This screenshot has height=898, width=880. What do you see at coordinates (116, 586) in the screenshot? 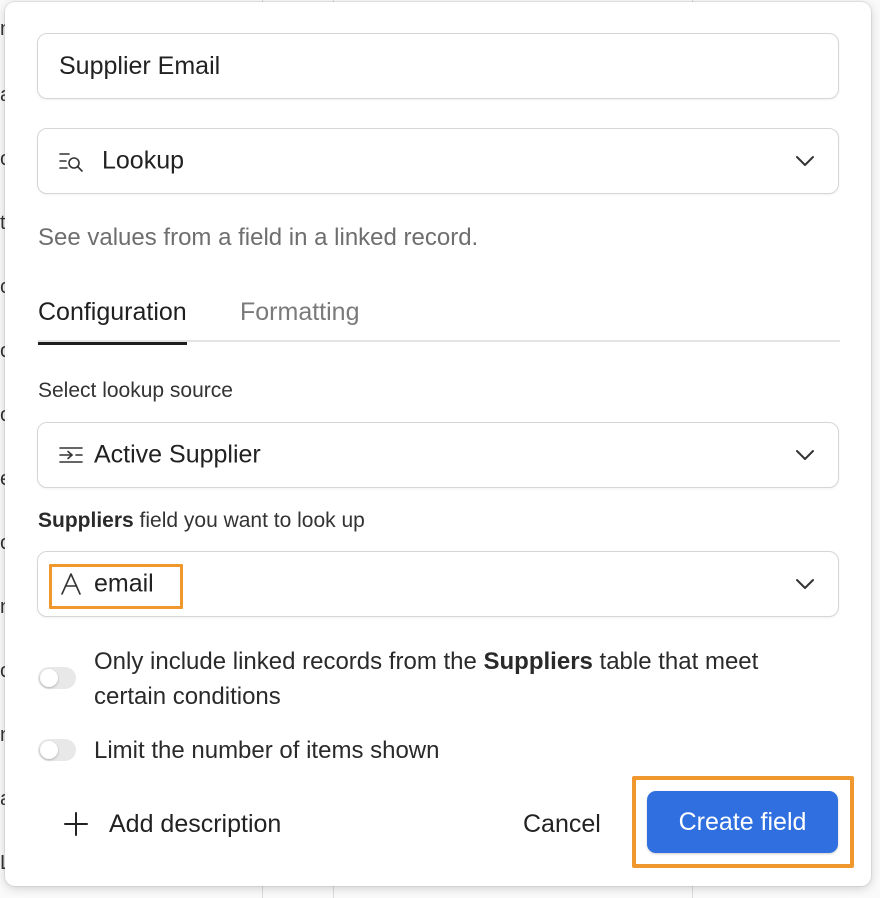
I see `email-highlight-box` at bounding box center [116, 586].